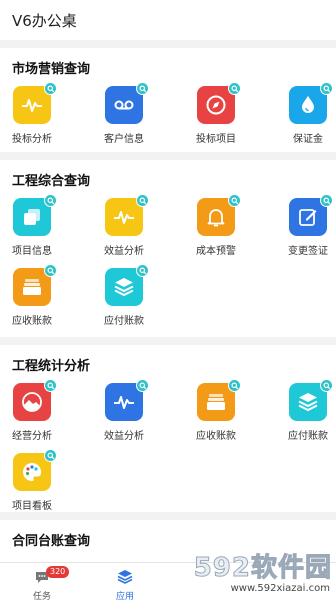  Describe the element at coordinates (307, 119) in the screenshot. I see `app-tile: 保证金` at that location.